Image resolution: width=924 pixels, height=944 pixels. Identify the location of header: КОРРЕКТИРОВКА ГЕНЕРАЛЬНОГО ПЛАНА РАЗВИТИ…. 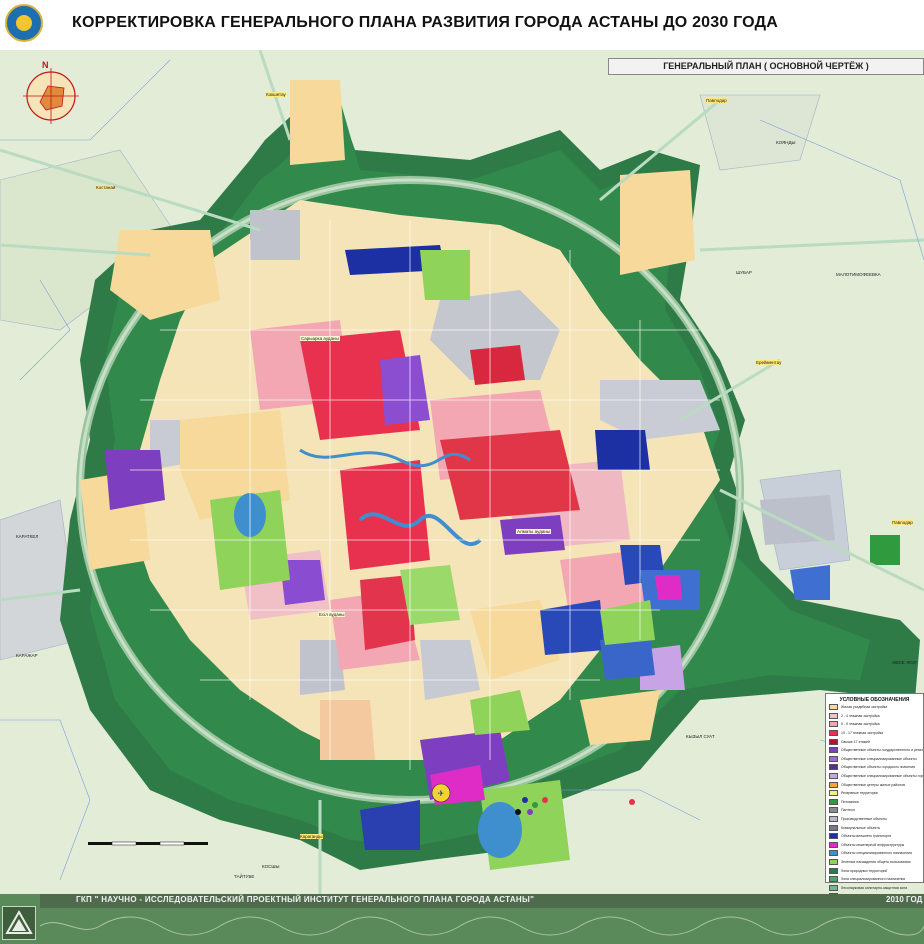
(462, 25).